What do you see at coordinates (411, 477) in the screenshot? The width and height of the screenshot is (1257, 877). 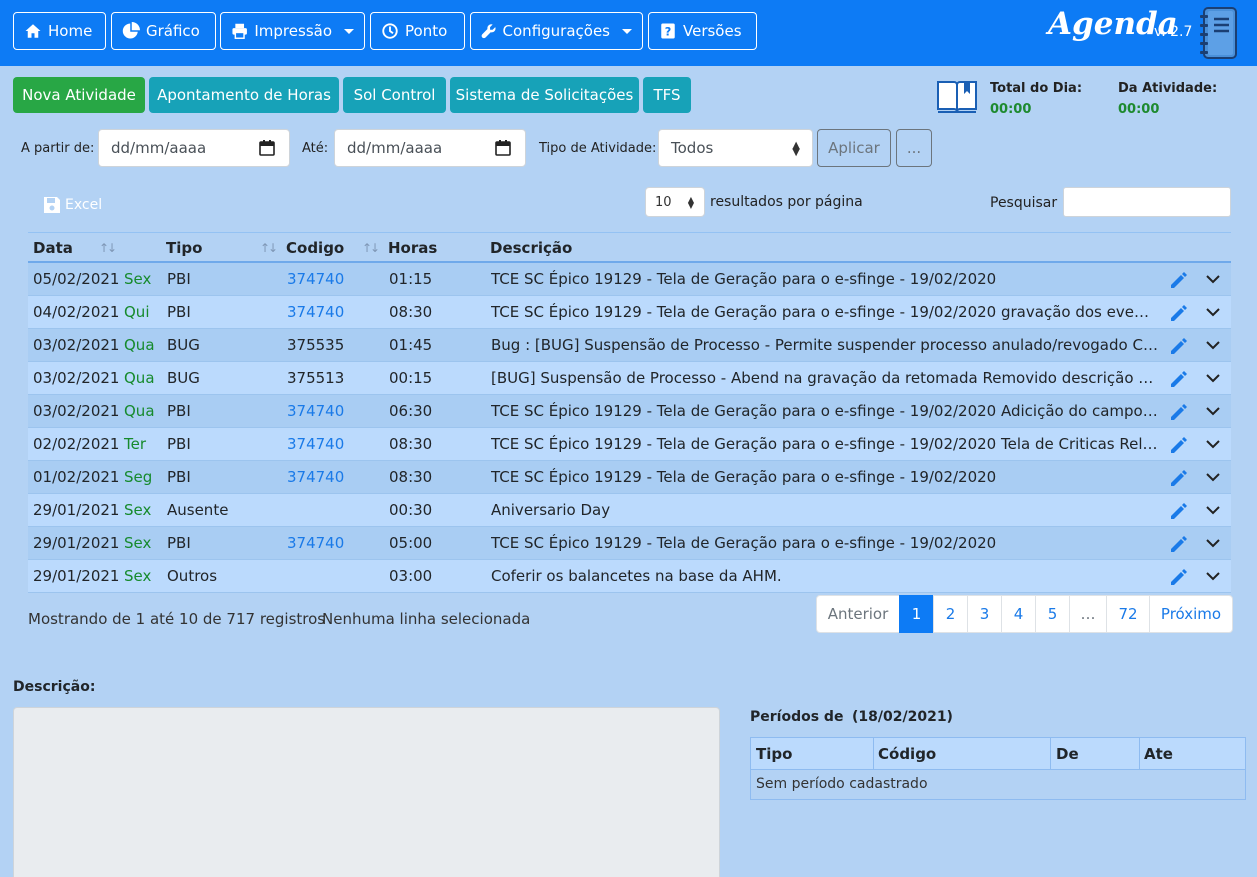 I see `row-horas: 08:30` at bounding box center [411, 477].